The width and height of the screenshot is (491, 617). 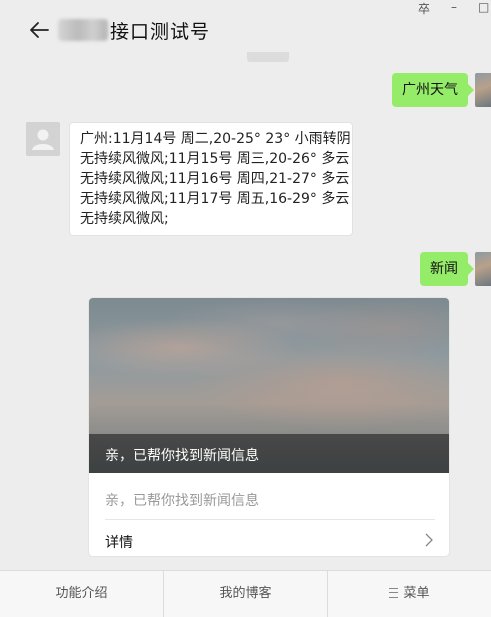 What do you see at coordinates (182, 456) in the screenshot?
I see `news-caption: 亲，已帮你找到新闻信息` at bounding box center [182, 456].